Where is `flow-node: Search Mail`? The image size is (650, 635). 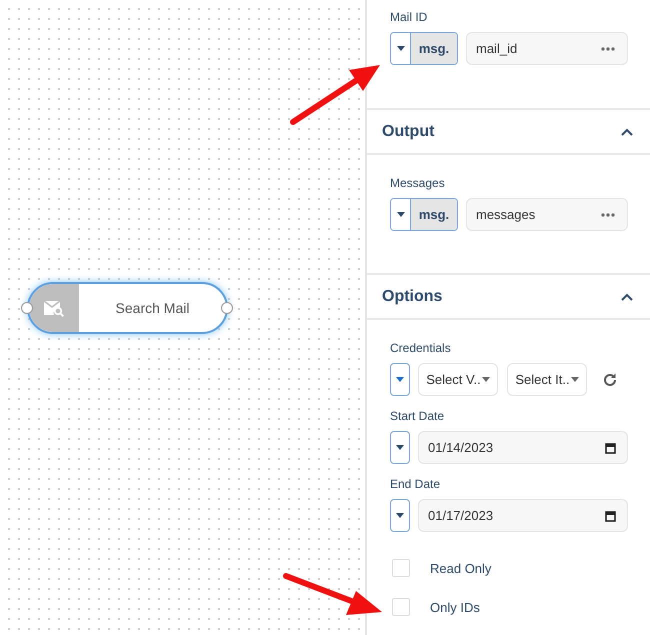
flow-node: Search Mail is located at coordinates (127, 308).